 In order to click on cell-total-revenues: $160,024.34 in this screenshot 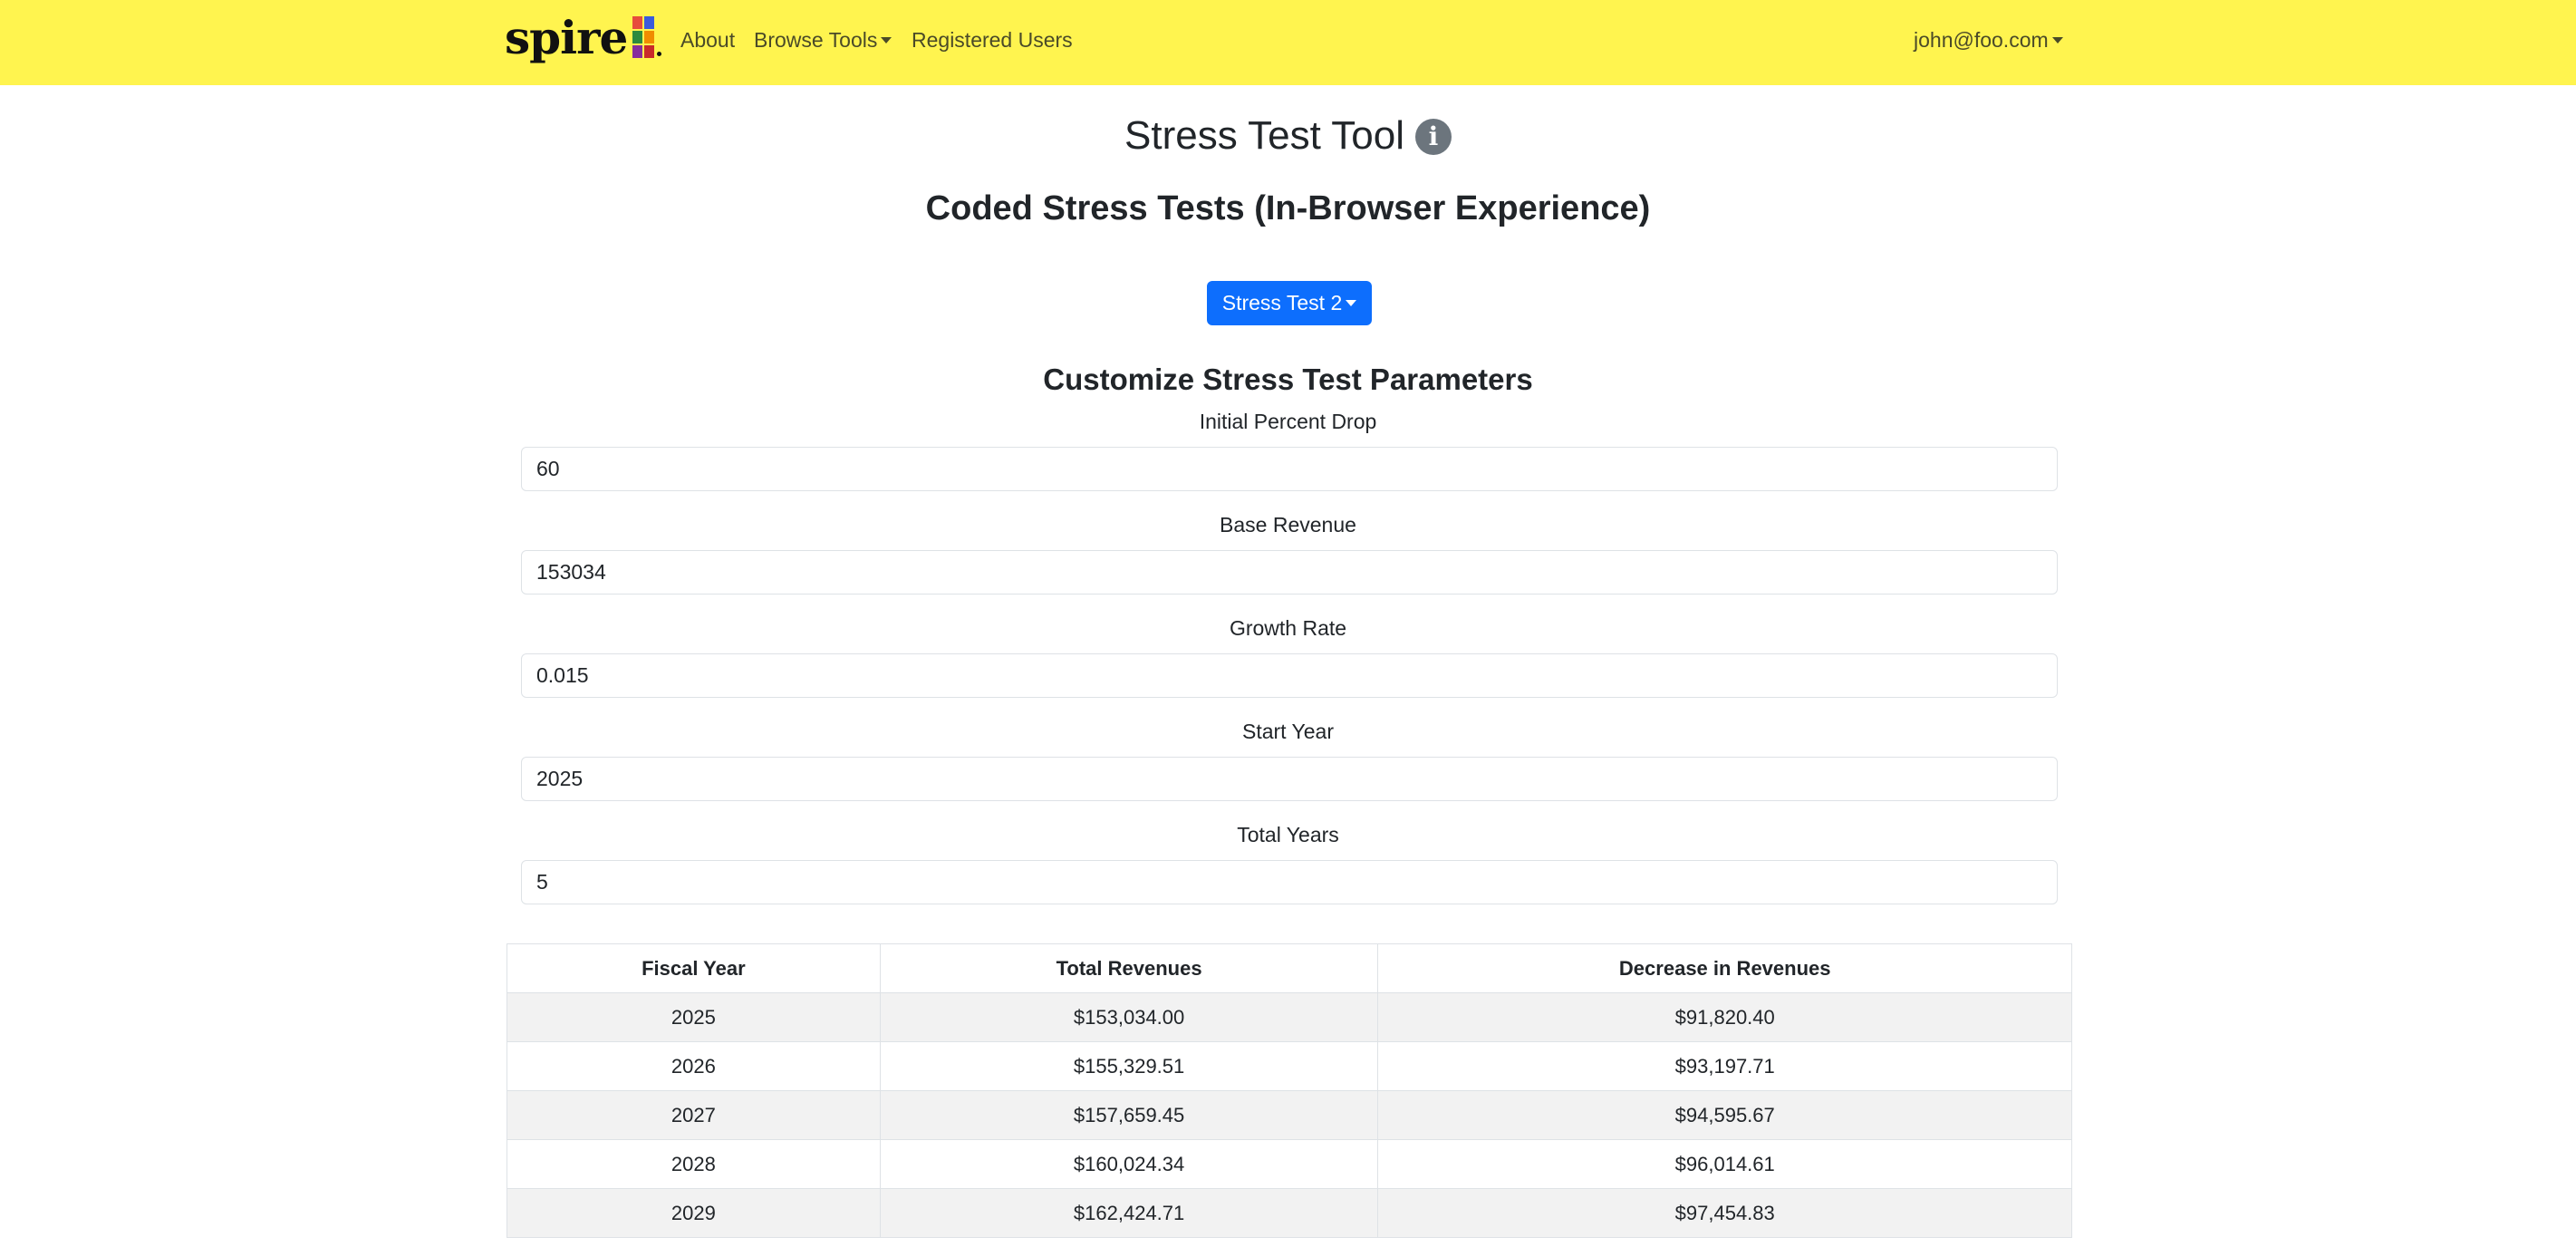, I will do `click(1129, 1164)`.